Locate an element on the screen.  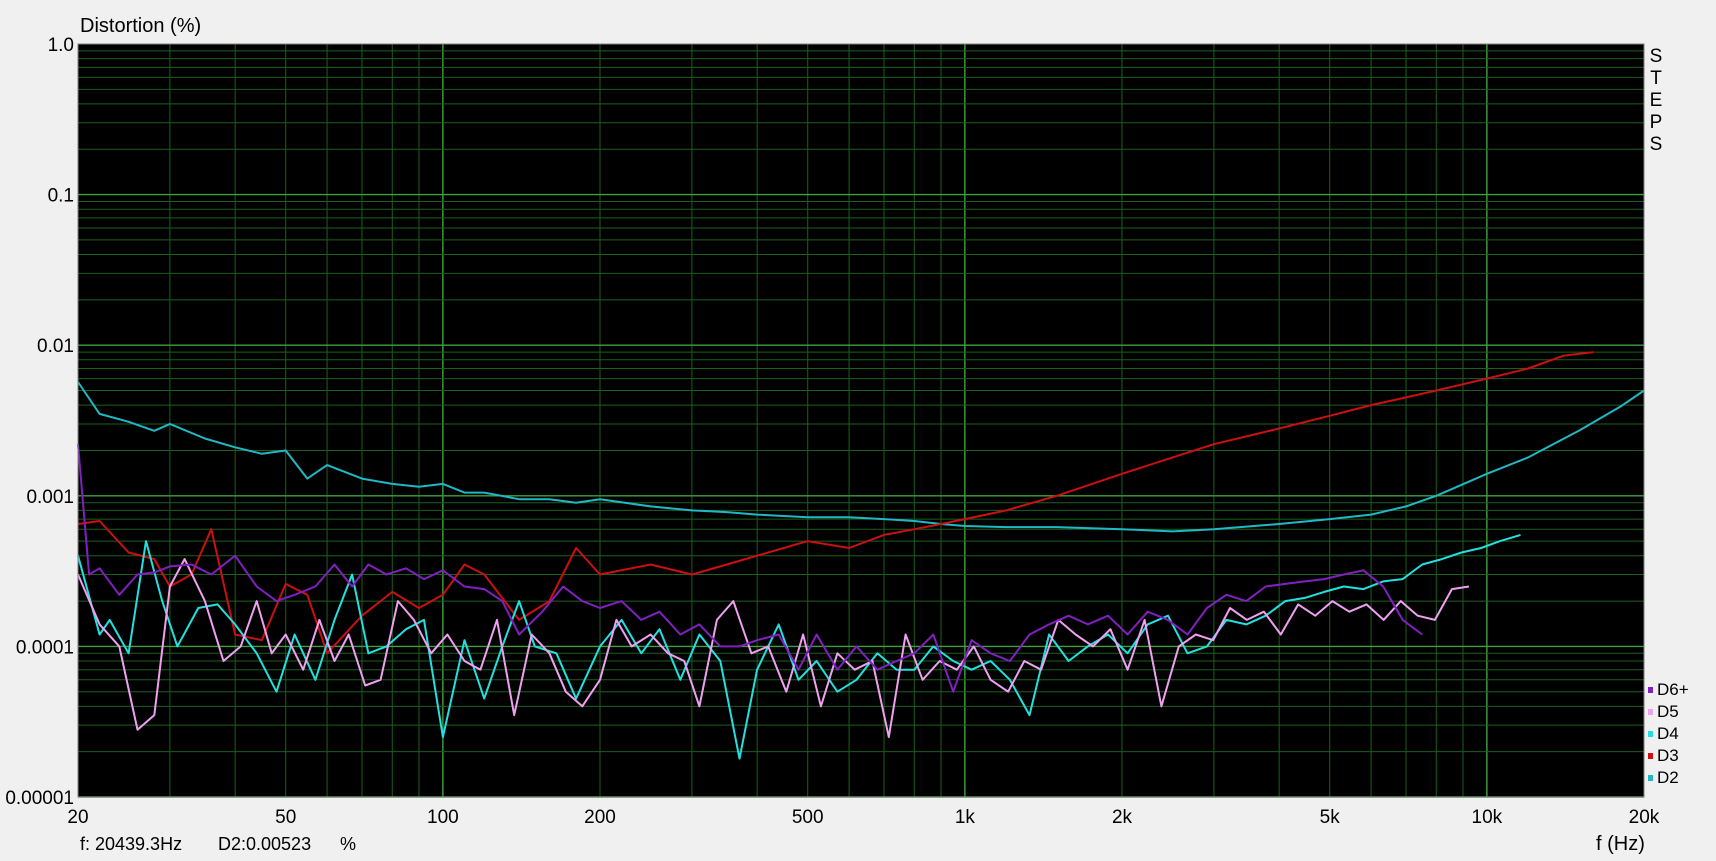
legend-label: D6+ is located at coordinates (1673, 689).